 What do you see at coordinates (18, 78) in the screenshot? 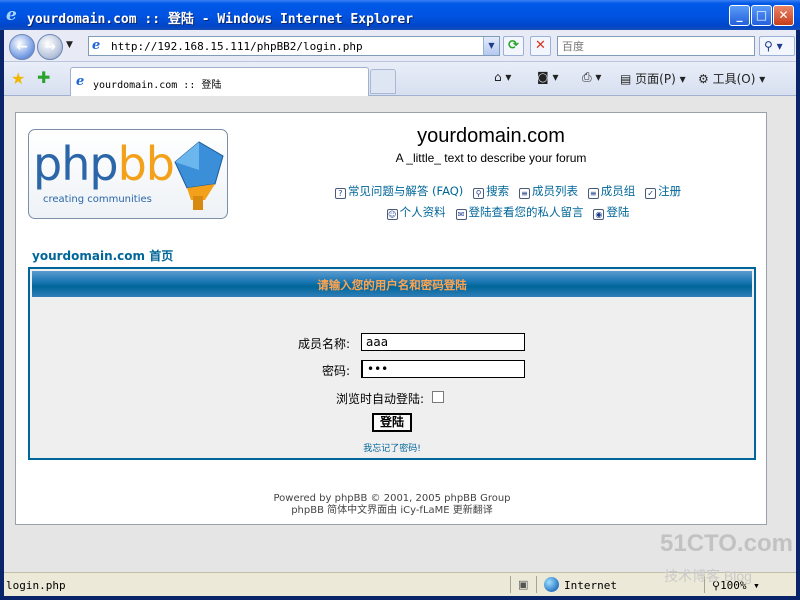
I see `favorites-star-icon: ★` at bounding box center [18, 78].